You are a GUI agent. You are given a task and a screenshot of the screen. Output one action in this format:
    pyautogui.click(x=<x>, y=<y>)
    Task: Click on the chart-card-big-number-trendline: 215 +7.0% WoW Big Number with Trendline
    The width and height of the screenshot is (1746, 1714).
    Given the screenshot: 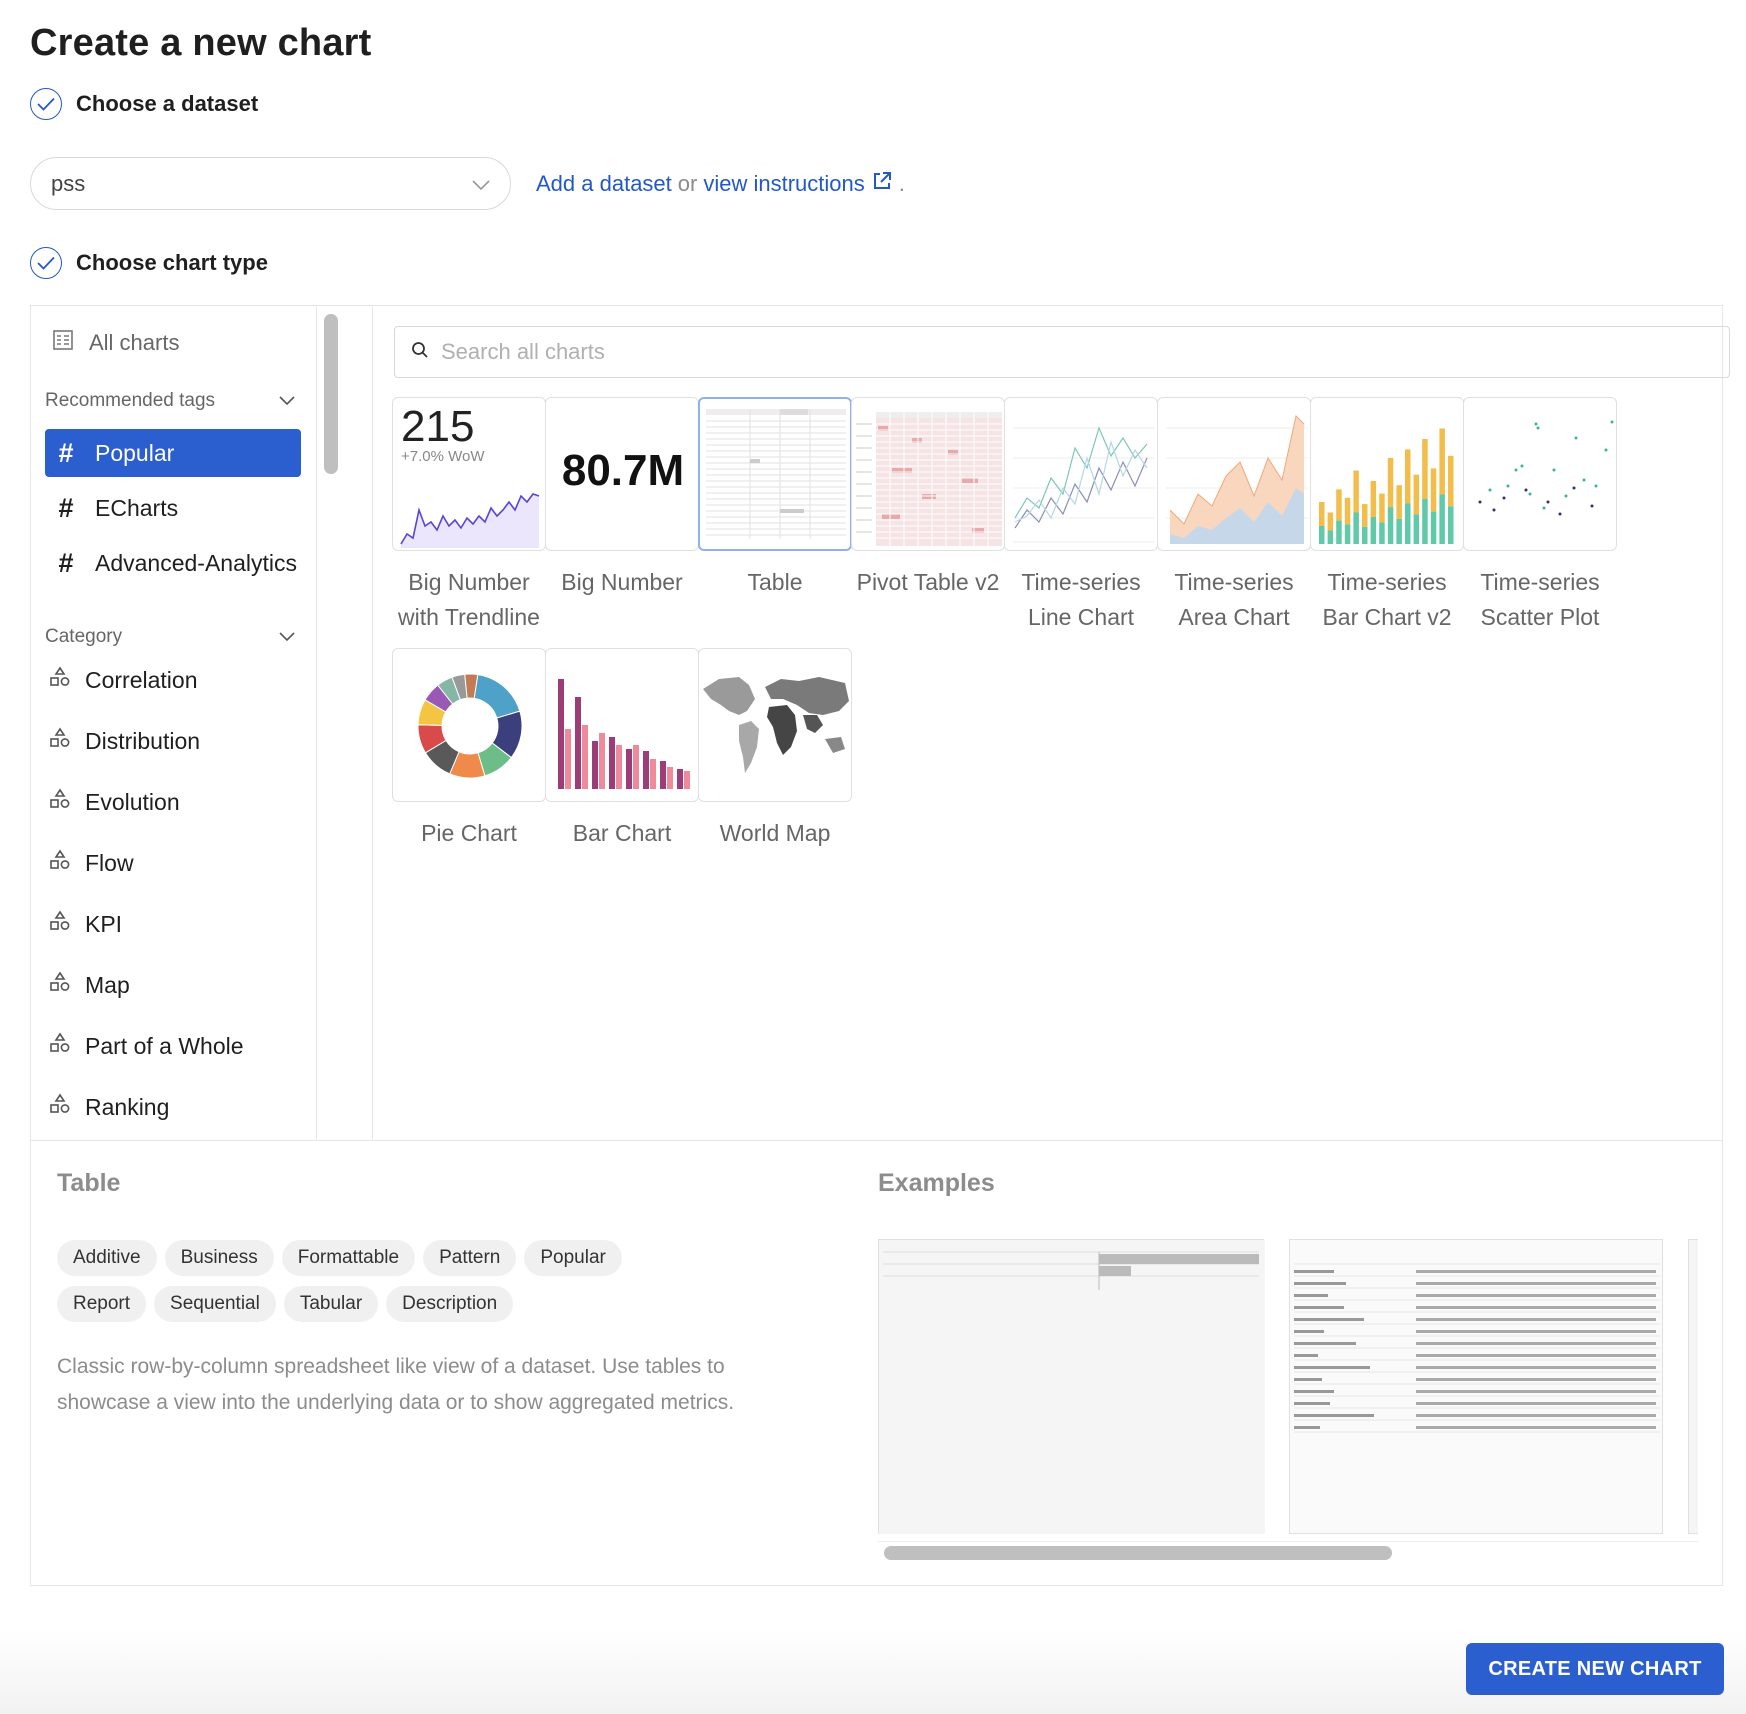 What is the action you would take?
    pyautogui.click(x=469, y=516)
    